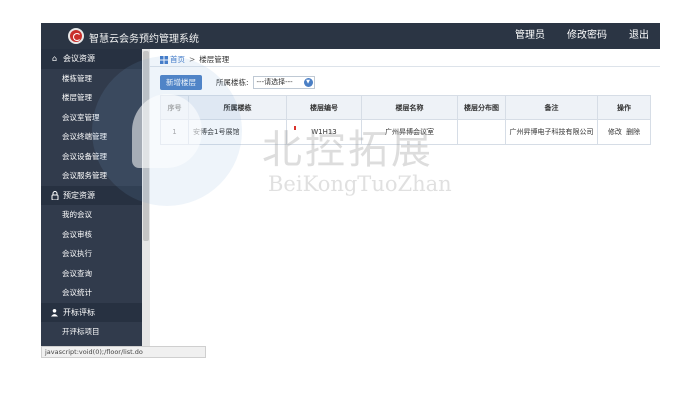  I want to click on breadcrumb-current: 楼层管理, so click(214, 59).